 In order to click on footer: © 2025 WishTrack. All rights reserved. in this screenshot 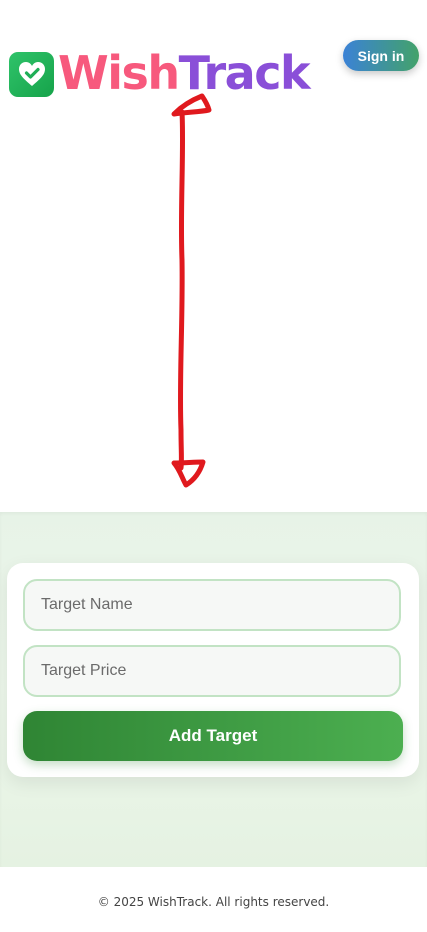, I will do `click(213, 899)`.